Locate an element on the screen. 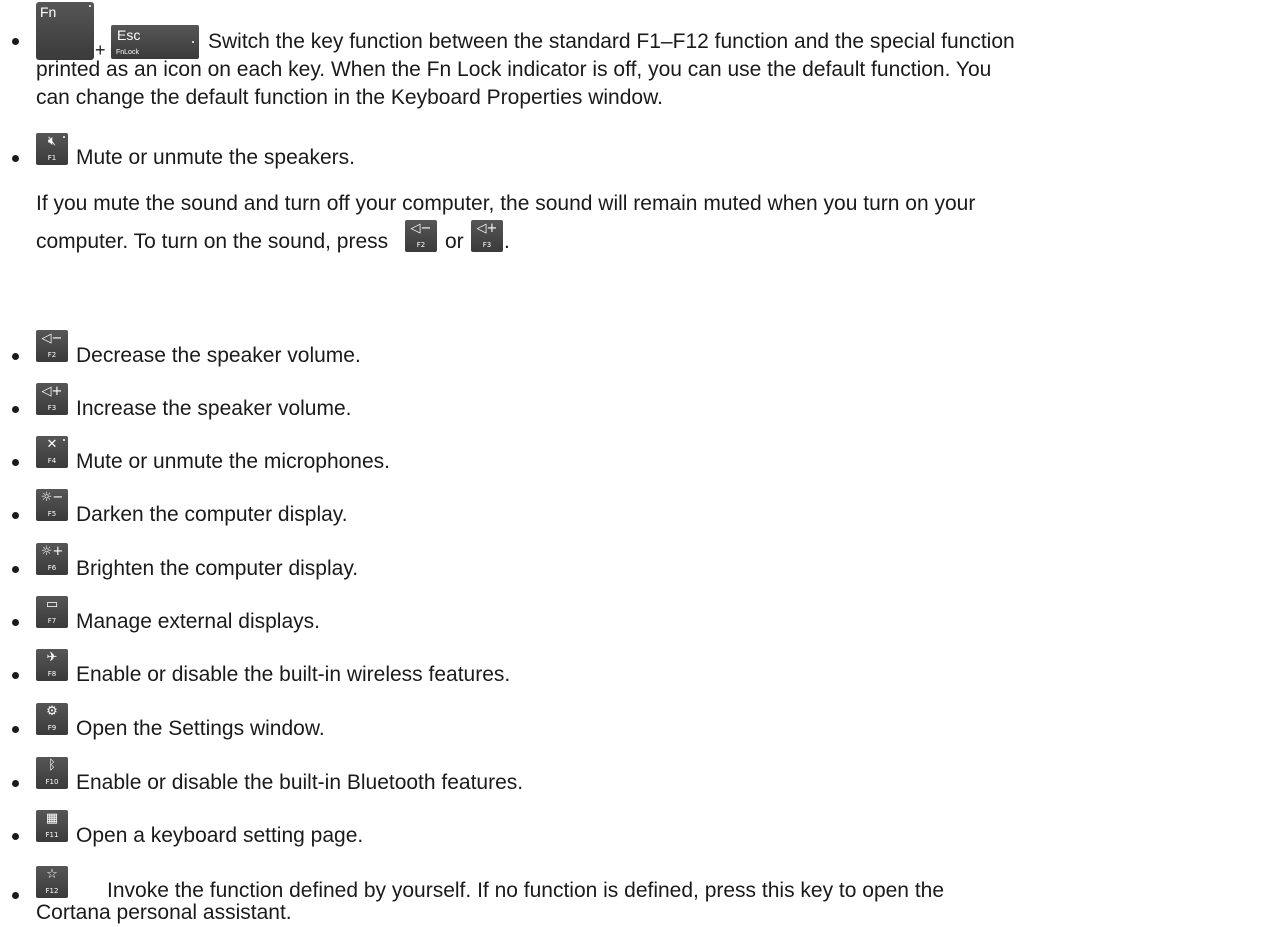 This screenshot has width=1278, height=927. description-line: Cortana personal assistant. is located at coordinates (164, 912).